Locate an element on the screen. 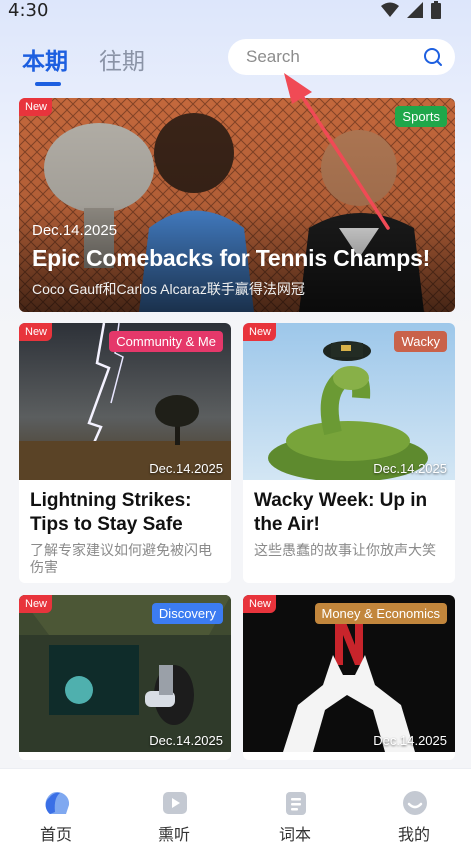  nav-listen: 熏听 is located at coordinates (174, 805).